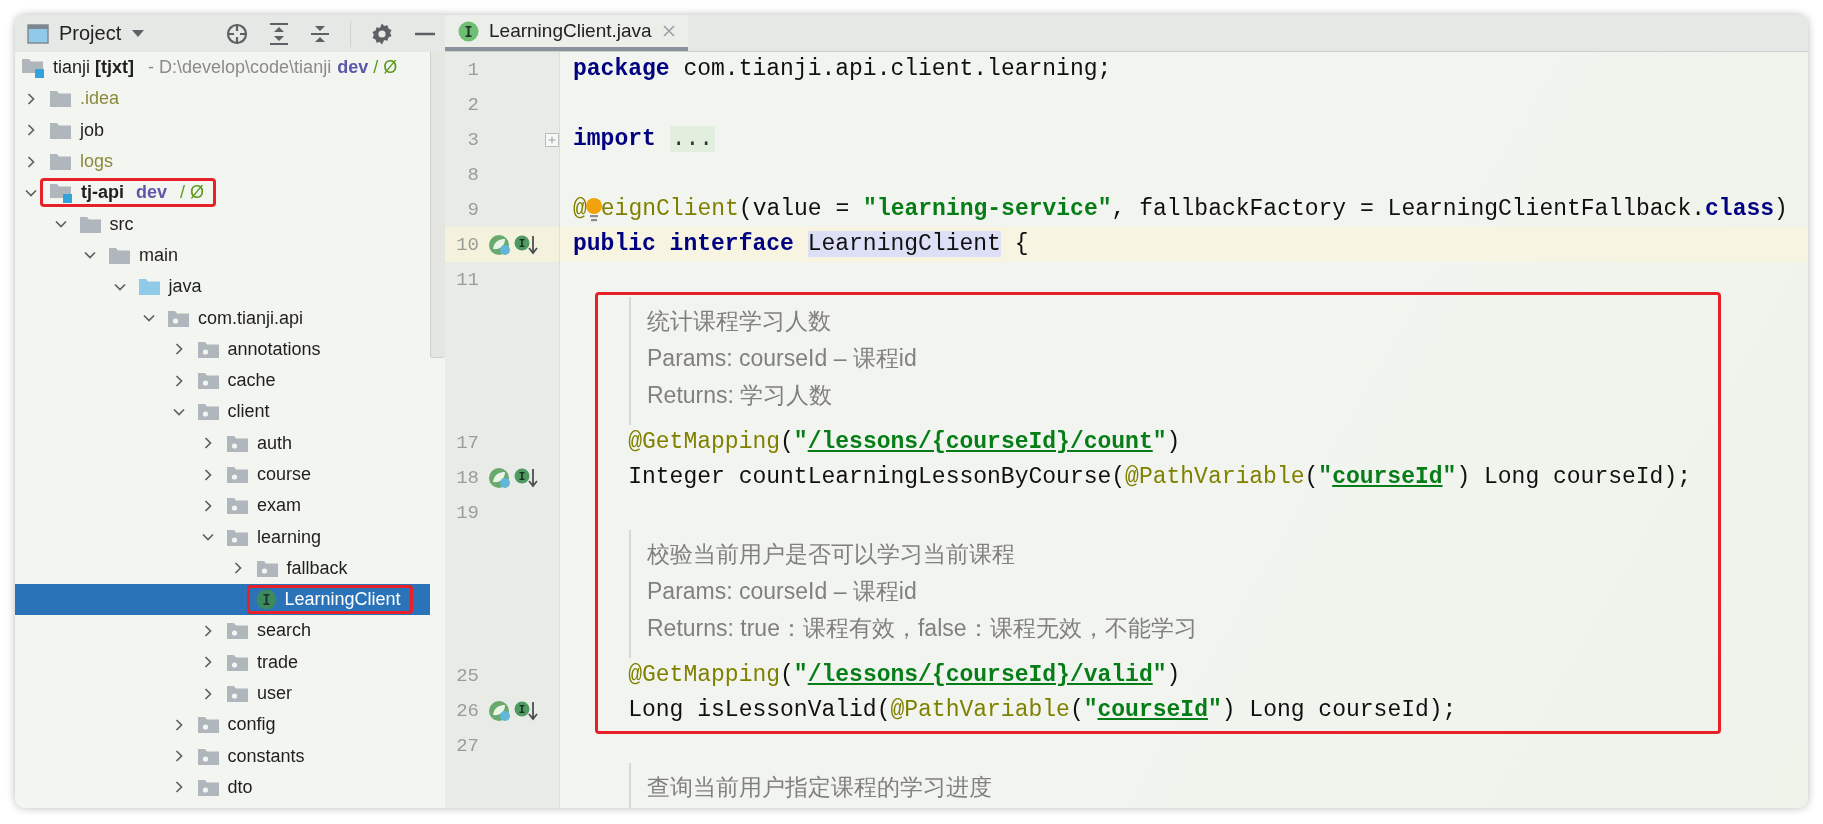 The image size is (1823, 824). I want to click on tree-label: user, so click(274, 694).